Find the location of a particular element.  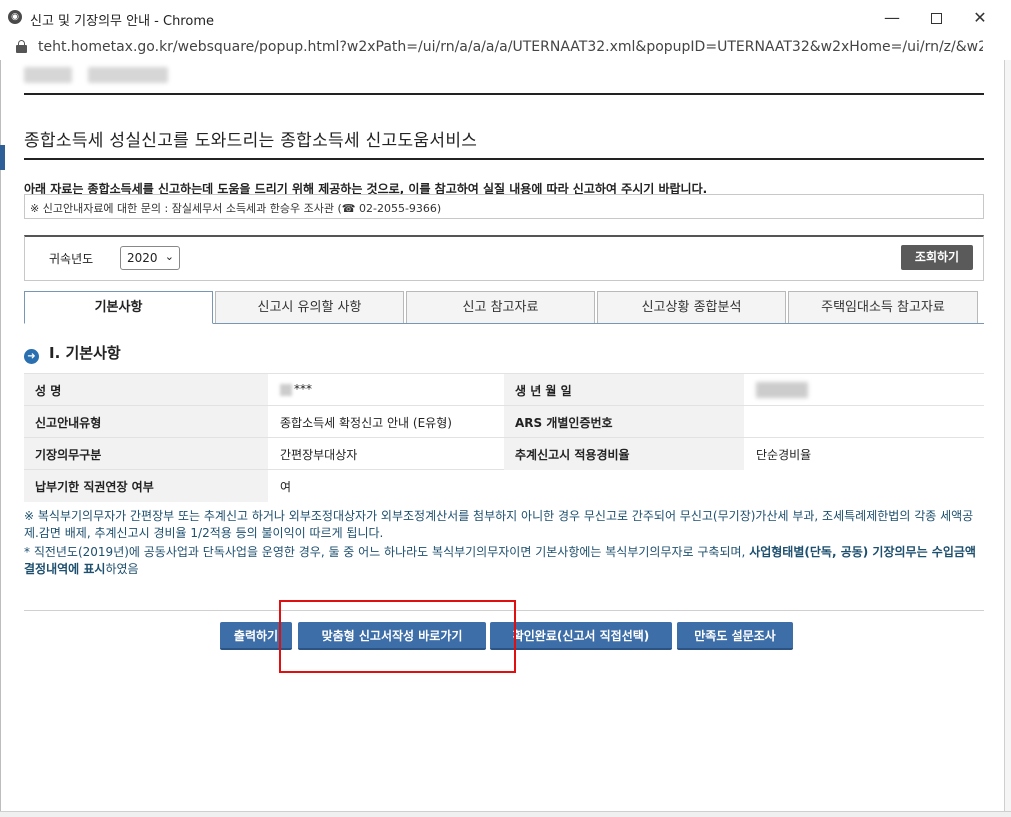

ars-label: ARS 개별인증번호 is located at coordinates (624, 422).